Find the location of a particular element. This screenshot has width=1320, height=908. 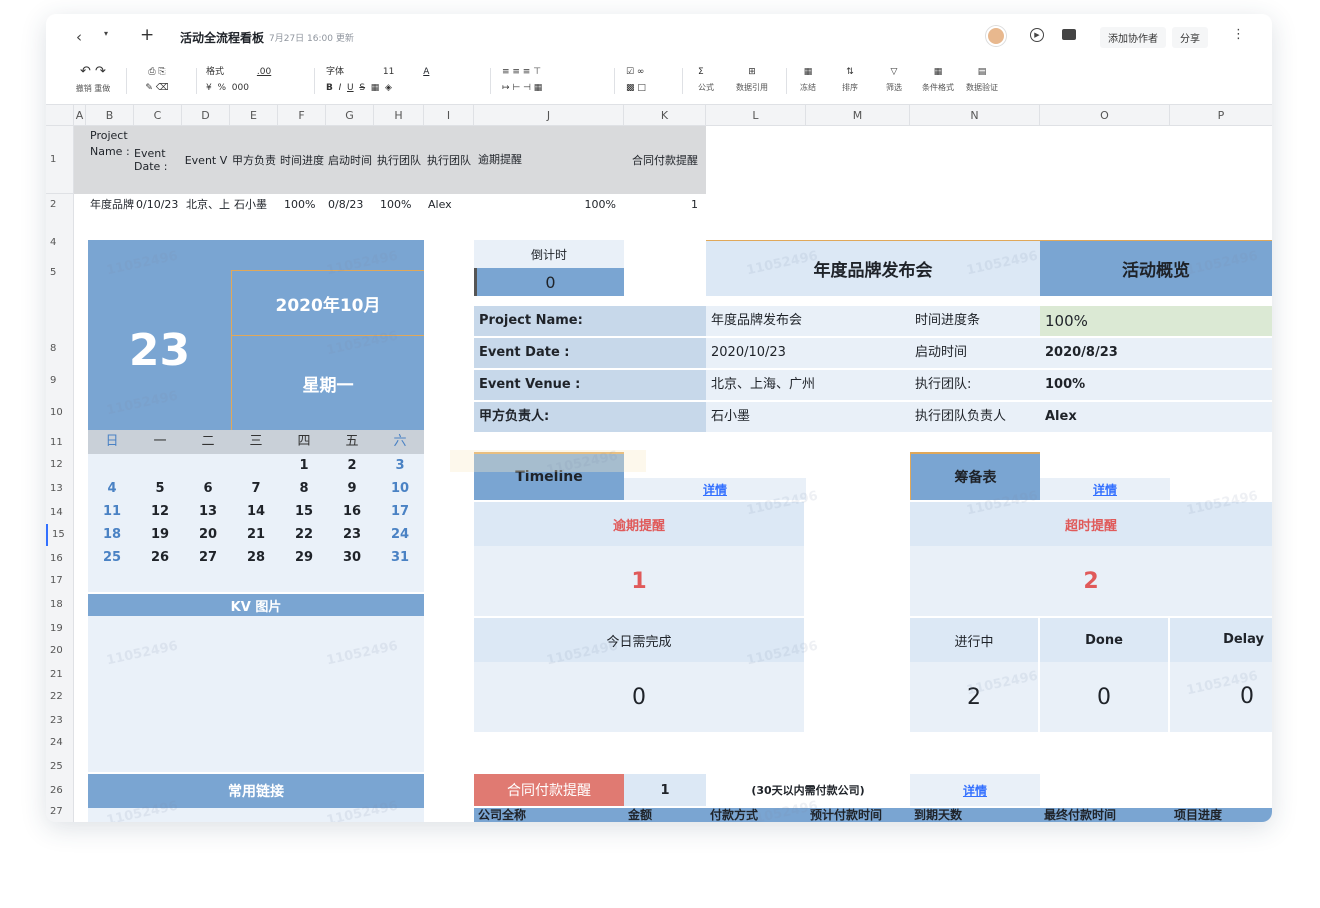

calendar-date: 14 is located at coordinates (256, 511).